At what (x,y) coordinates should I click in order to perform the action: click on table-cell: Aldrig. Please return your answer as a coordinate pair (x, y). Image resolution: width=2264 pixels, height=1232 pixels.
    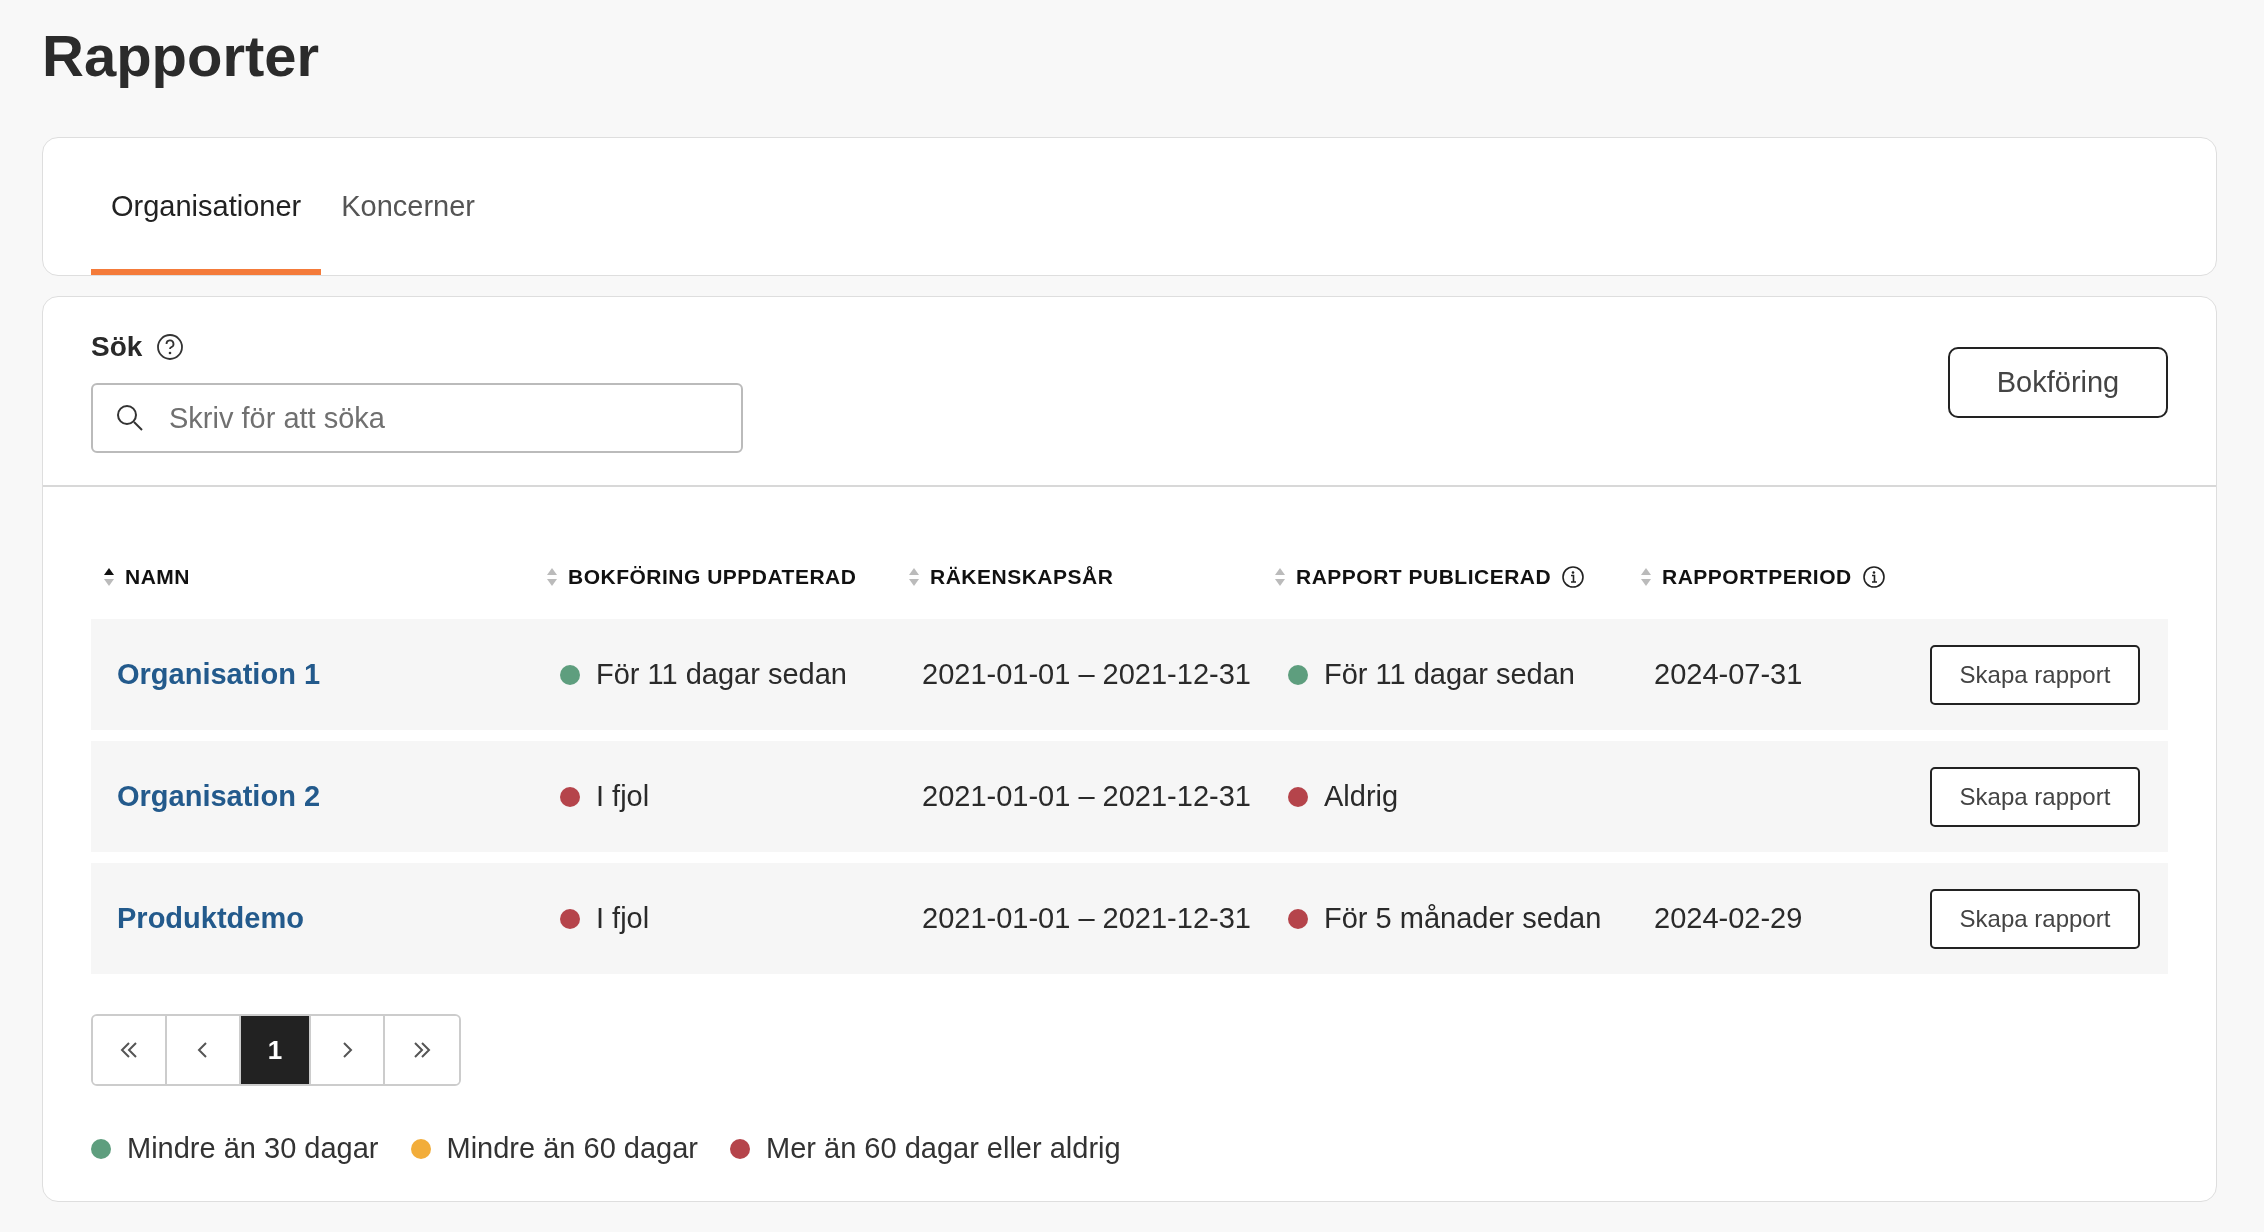
    Looking at the image, I should click on (1361, 796).